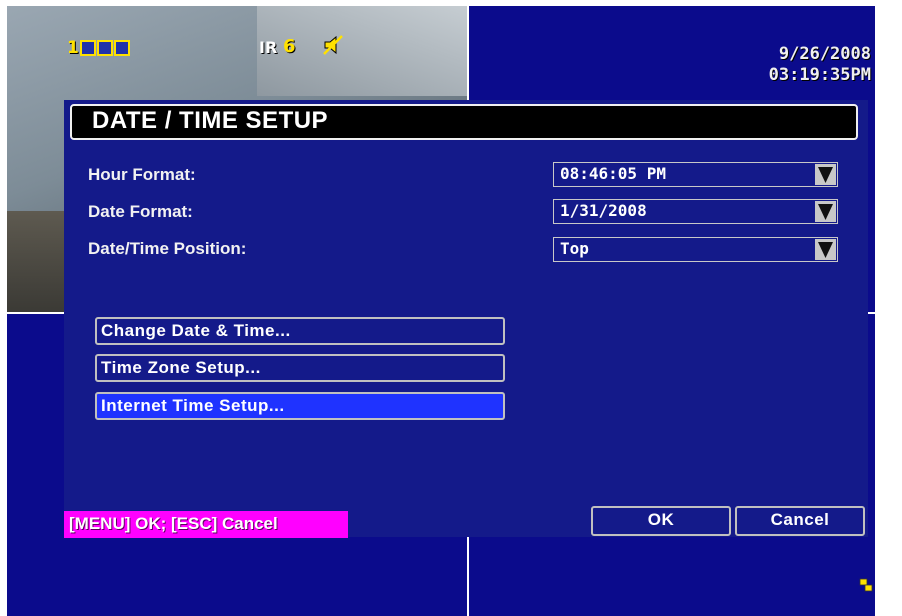 The image size is (902, 616). I want to click on ok-button: OK, so click(661, 521).